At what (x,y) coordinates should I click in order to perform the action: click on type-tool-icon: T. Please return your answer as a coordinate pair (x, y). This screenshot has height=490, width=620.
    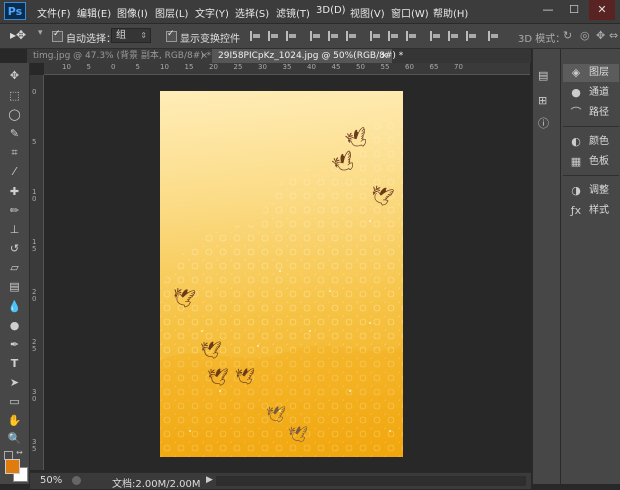
    Looking at the image, I should click on (14, 363).